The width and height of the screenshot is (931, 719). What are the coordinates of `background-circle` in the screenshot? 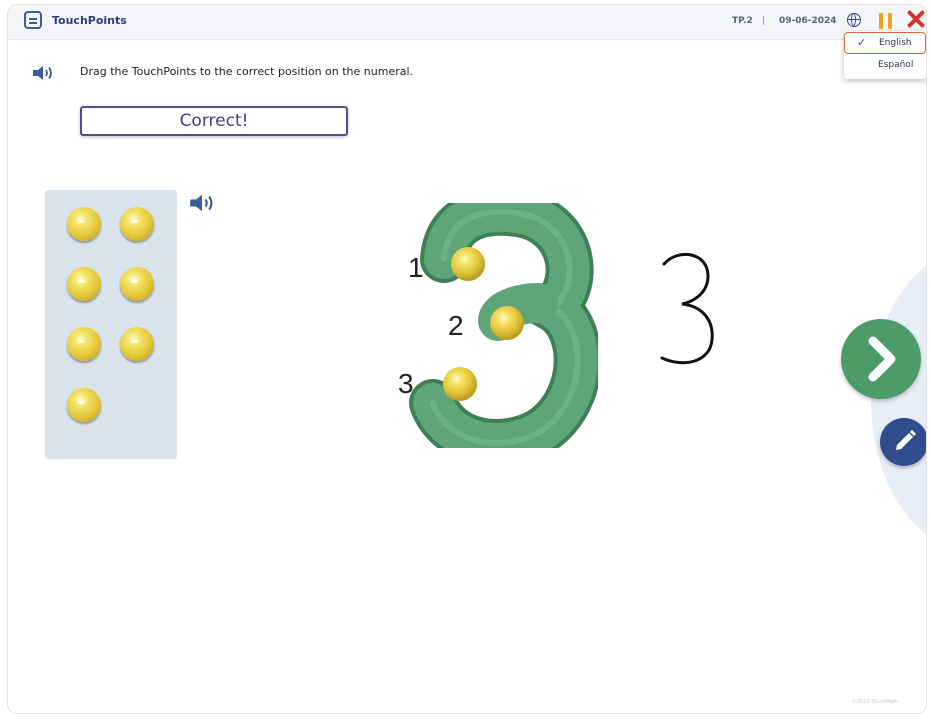 It's located at (898, 400).